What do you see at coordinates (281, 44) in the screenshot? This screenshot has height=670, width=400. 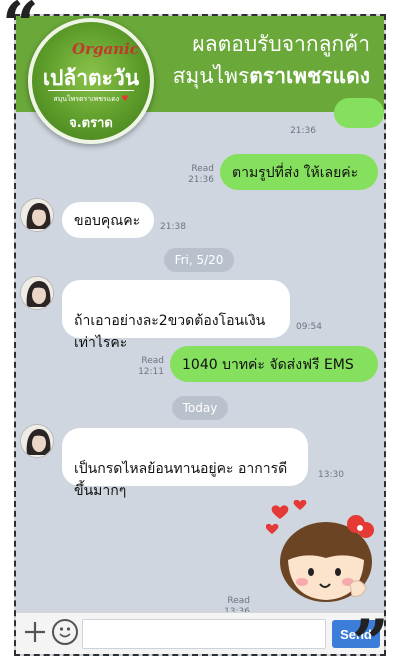 I see `banner-title: ผลตอบรับจากลูกค้า` at bounding box center [281, 44].